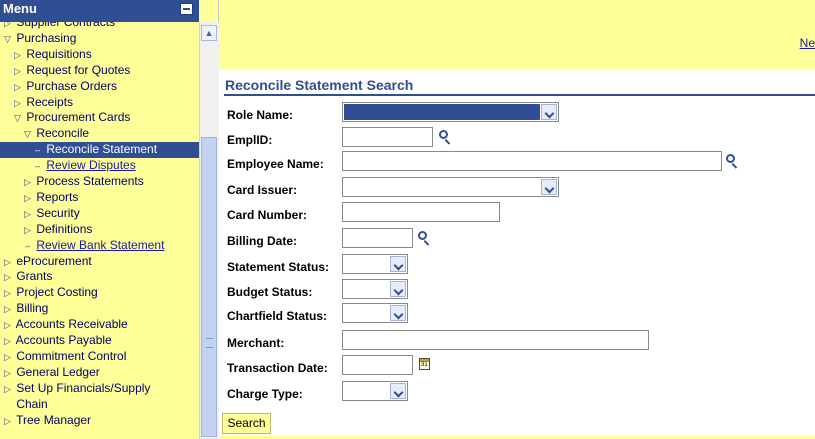 The height and width of the screenshot is (439, 815). Describe the element at coordinates (71, 324) in the screenshot. I see `sidebar-item-label: Accounts Receivable` at that location.